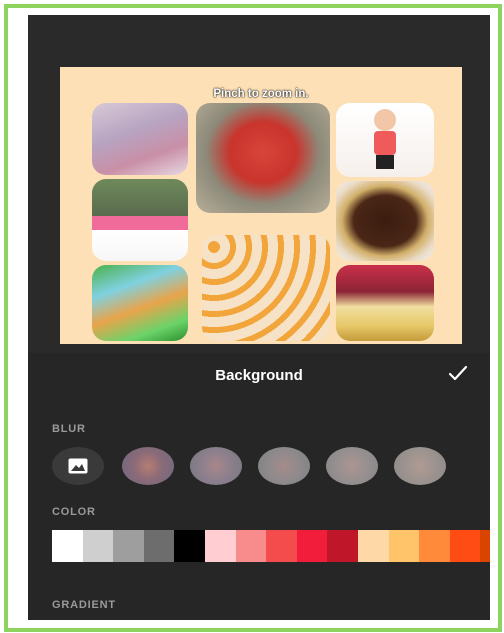 Image resolution: width=504 pixels, height=633 pixels. I want to click on collage-tile-heart-cake, so click(263, 158).